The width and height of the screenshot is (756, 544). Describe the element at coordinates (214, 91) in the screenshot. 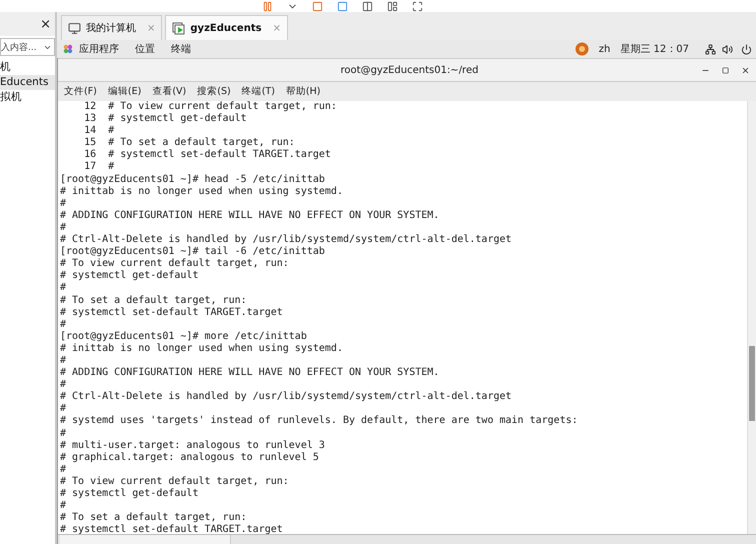

I see `menu-item: 搜索(S)` at that location.